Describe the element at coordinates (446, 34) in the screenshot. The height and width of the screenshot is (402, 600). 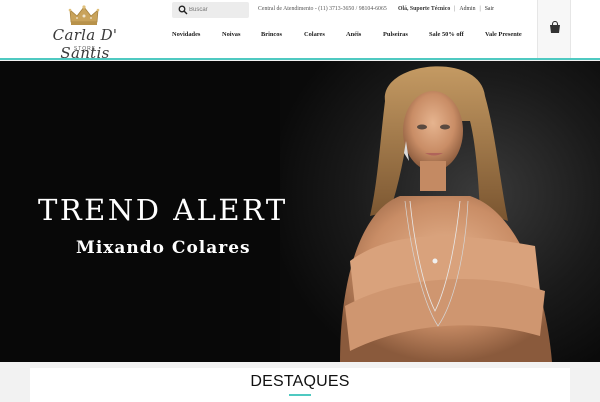
I see `nav-item-sale: Sale 50% off` at that location.